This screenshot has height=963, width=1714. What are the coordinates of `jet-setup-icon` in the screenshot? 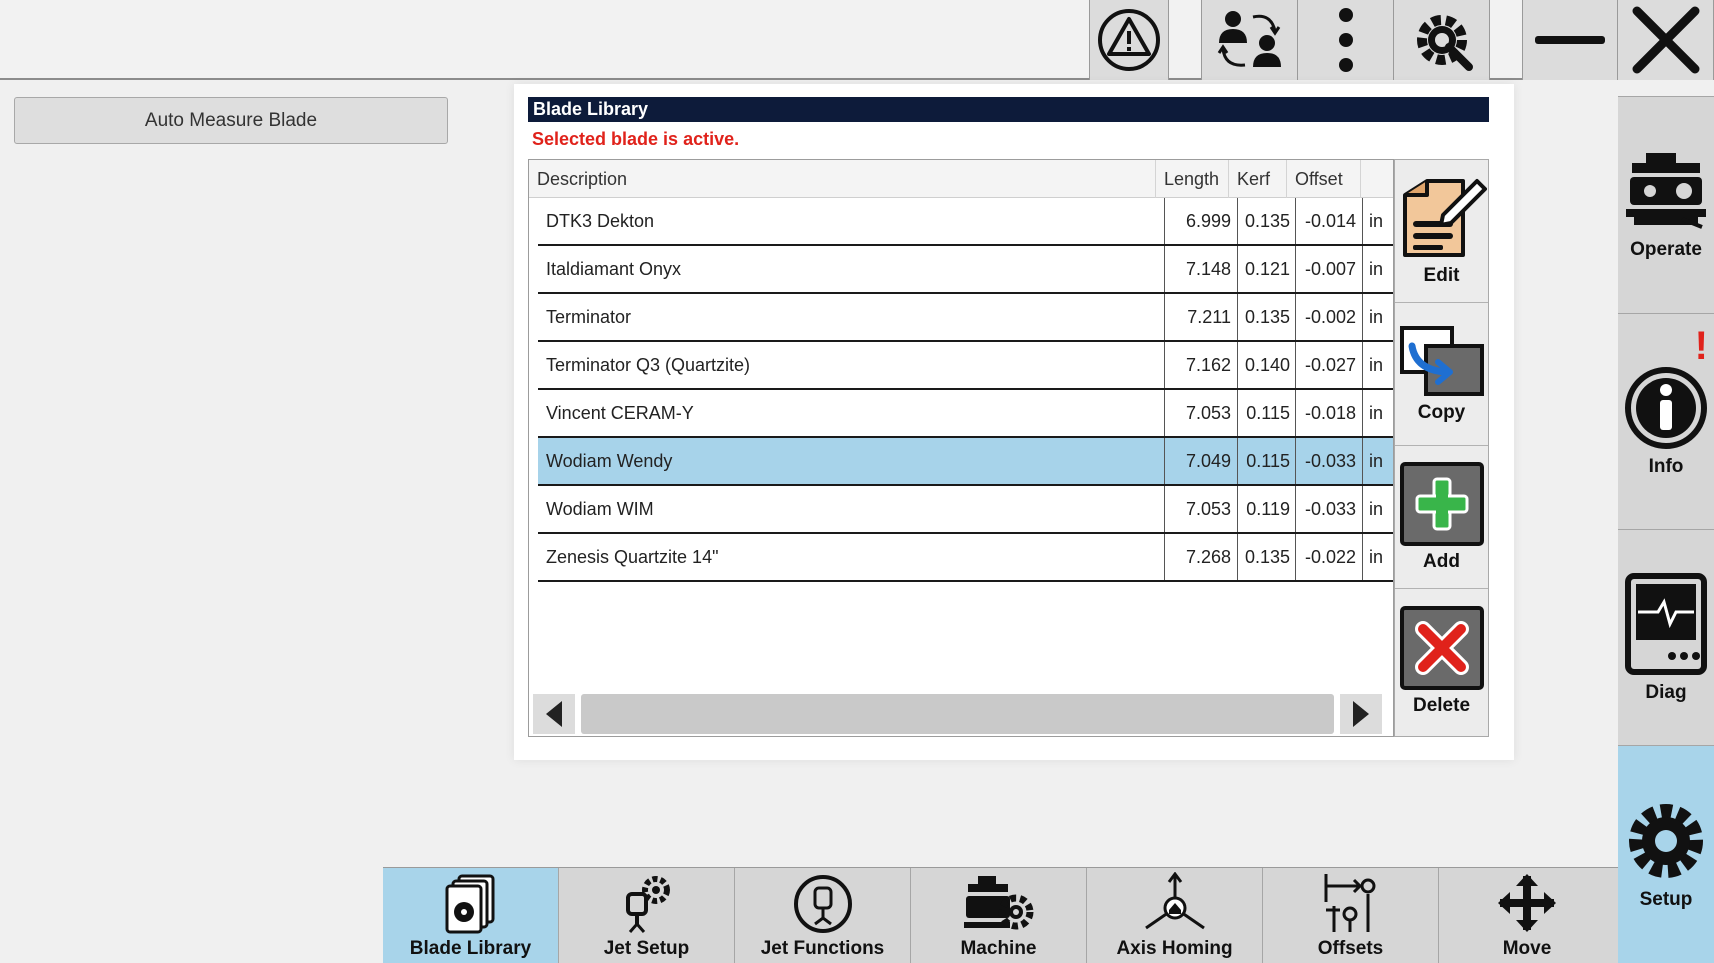 It's located at (647, 904).